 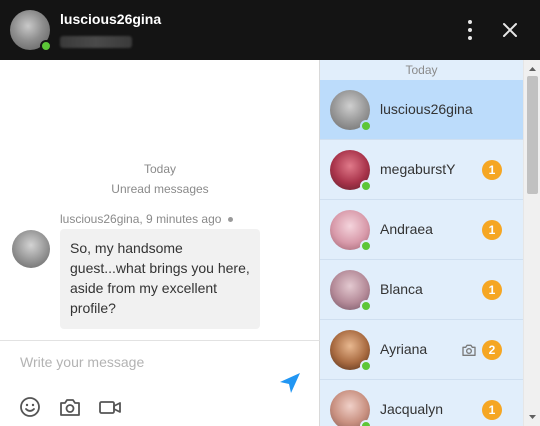 What do you see at coordinates (31, 31) in the screenshot?
I see `header-avatar` at bounding box center [31, 31].